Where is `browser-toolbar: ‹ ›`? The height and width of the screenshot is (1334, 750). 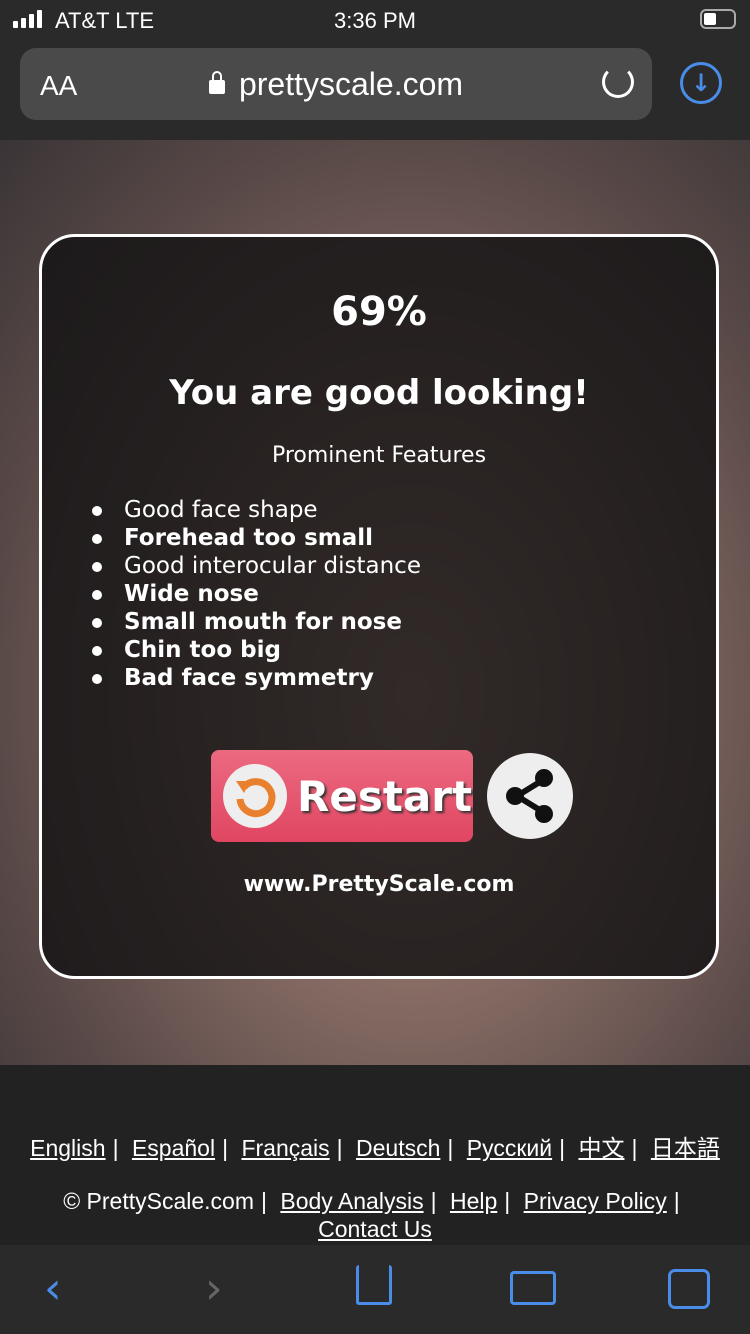 browser-toolbar: ‹ › is located at coordinates (375, 1289).